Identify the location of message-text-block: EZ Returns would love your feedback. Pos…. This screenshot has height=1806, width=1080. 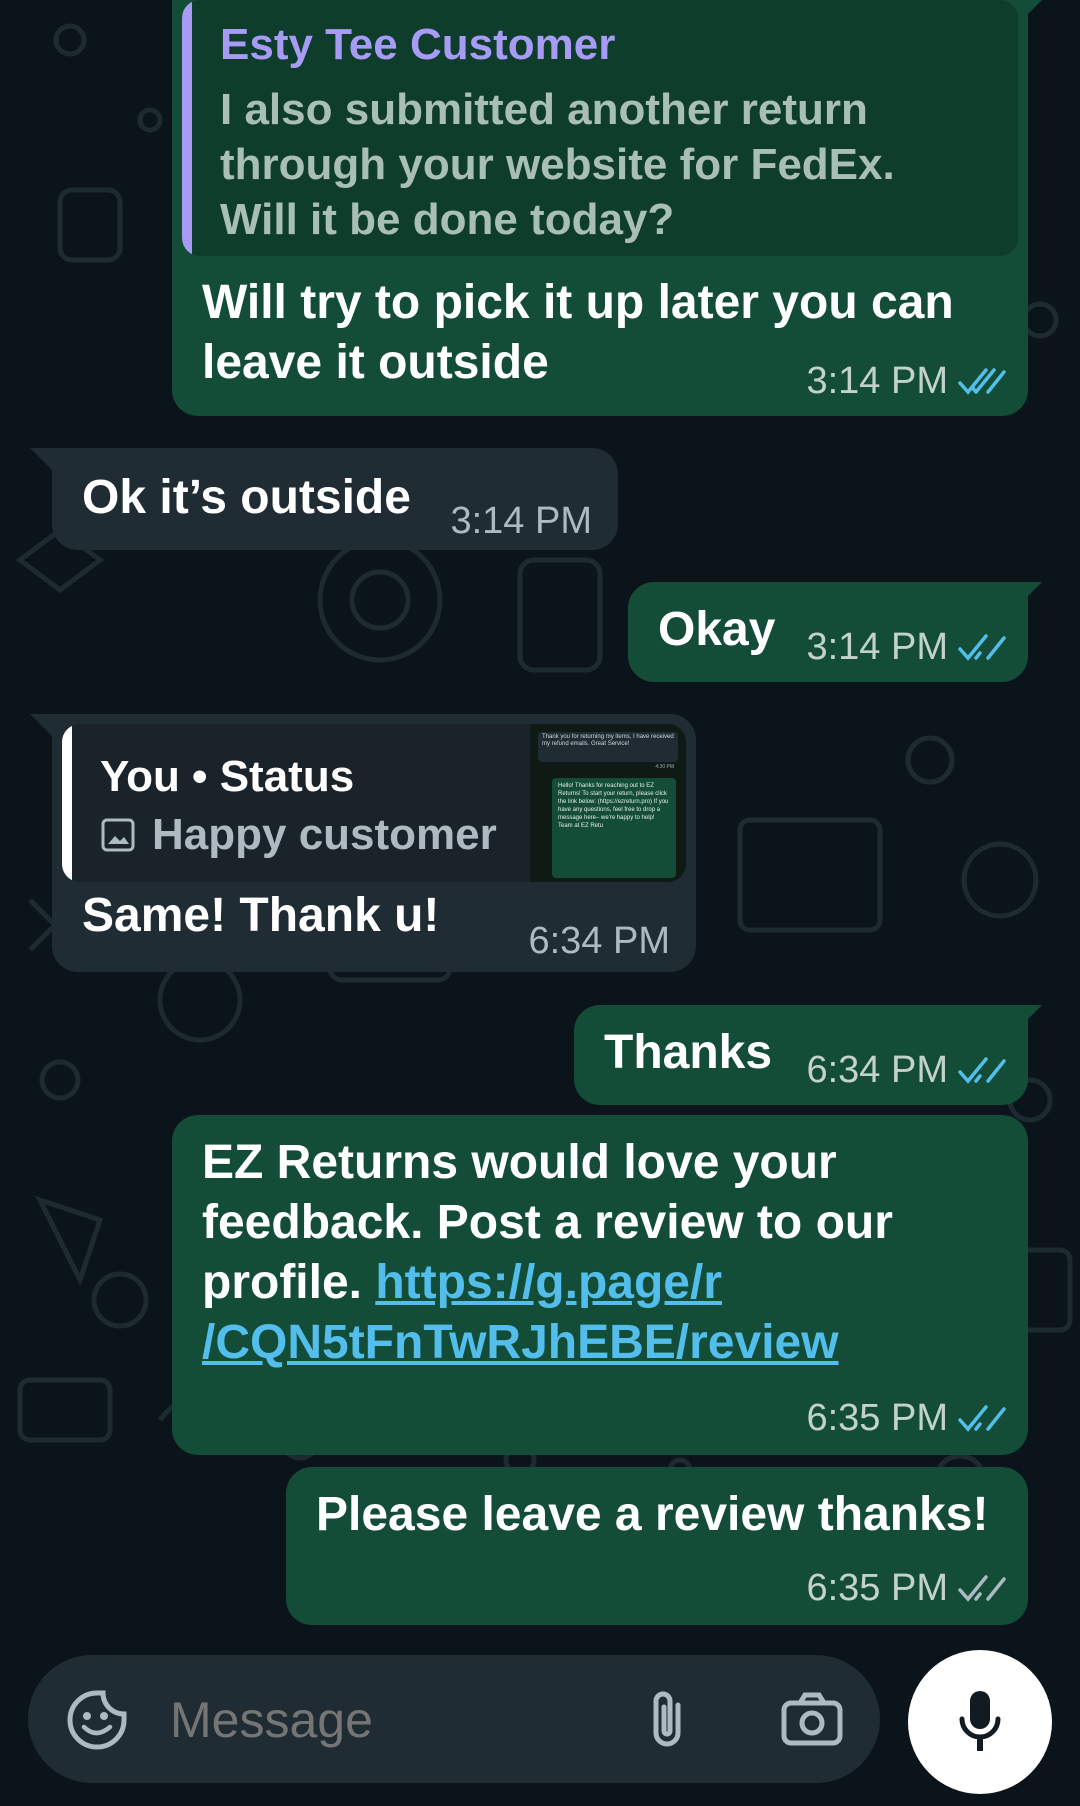
(602, 1253).